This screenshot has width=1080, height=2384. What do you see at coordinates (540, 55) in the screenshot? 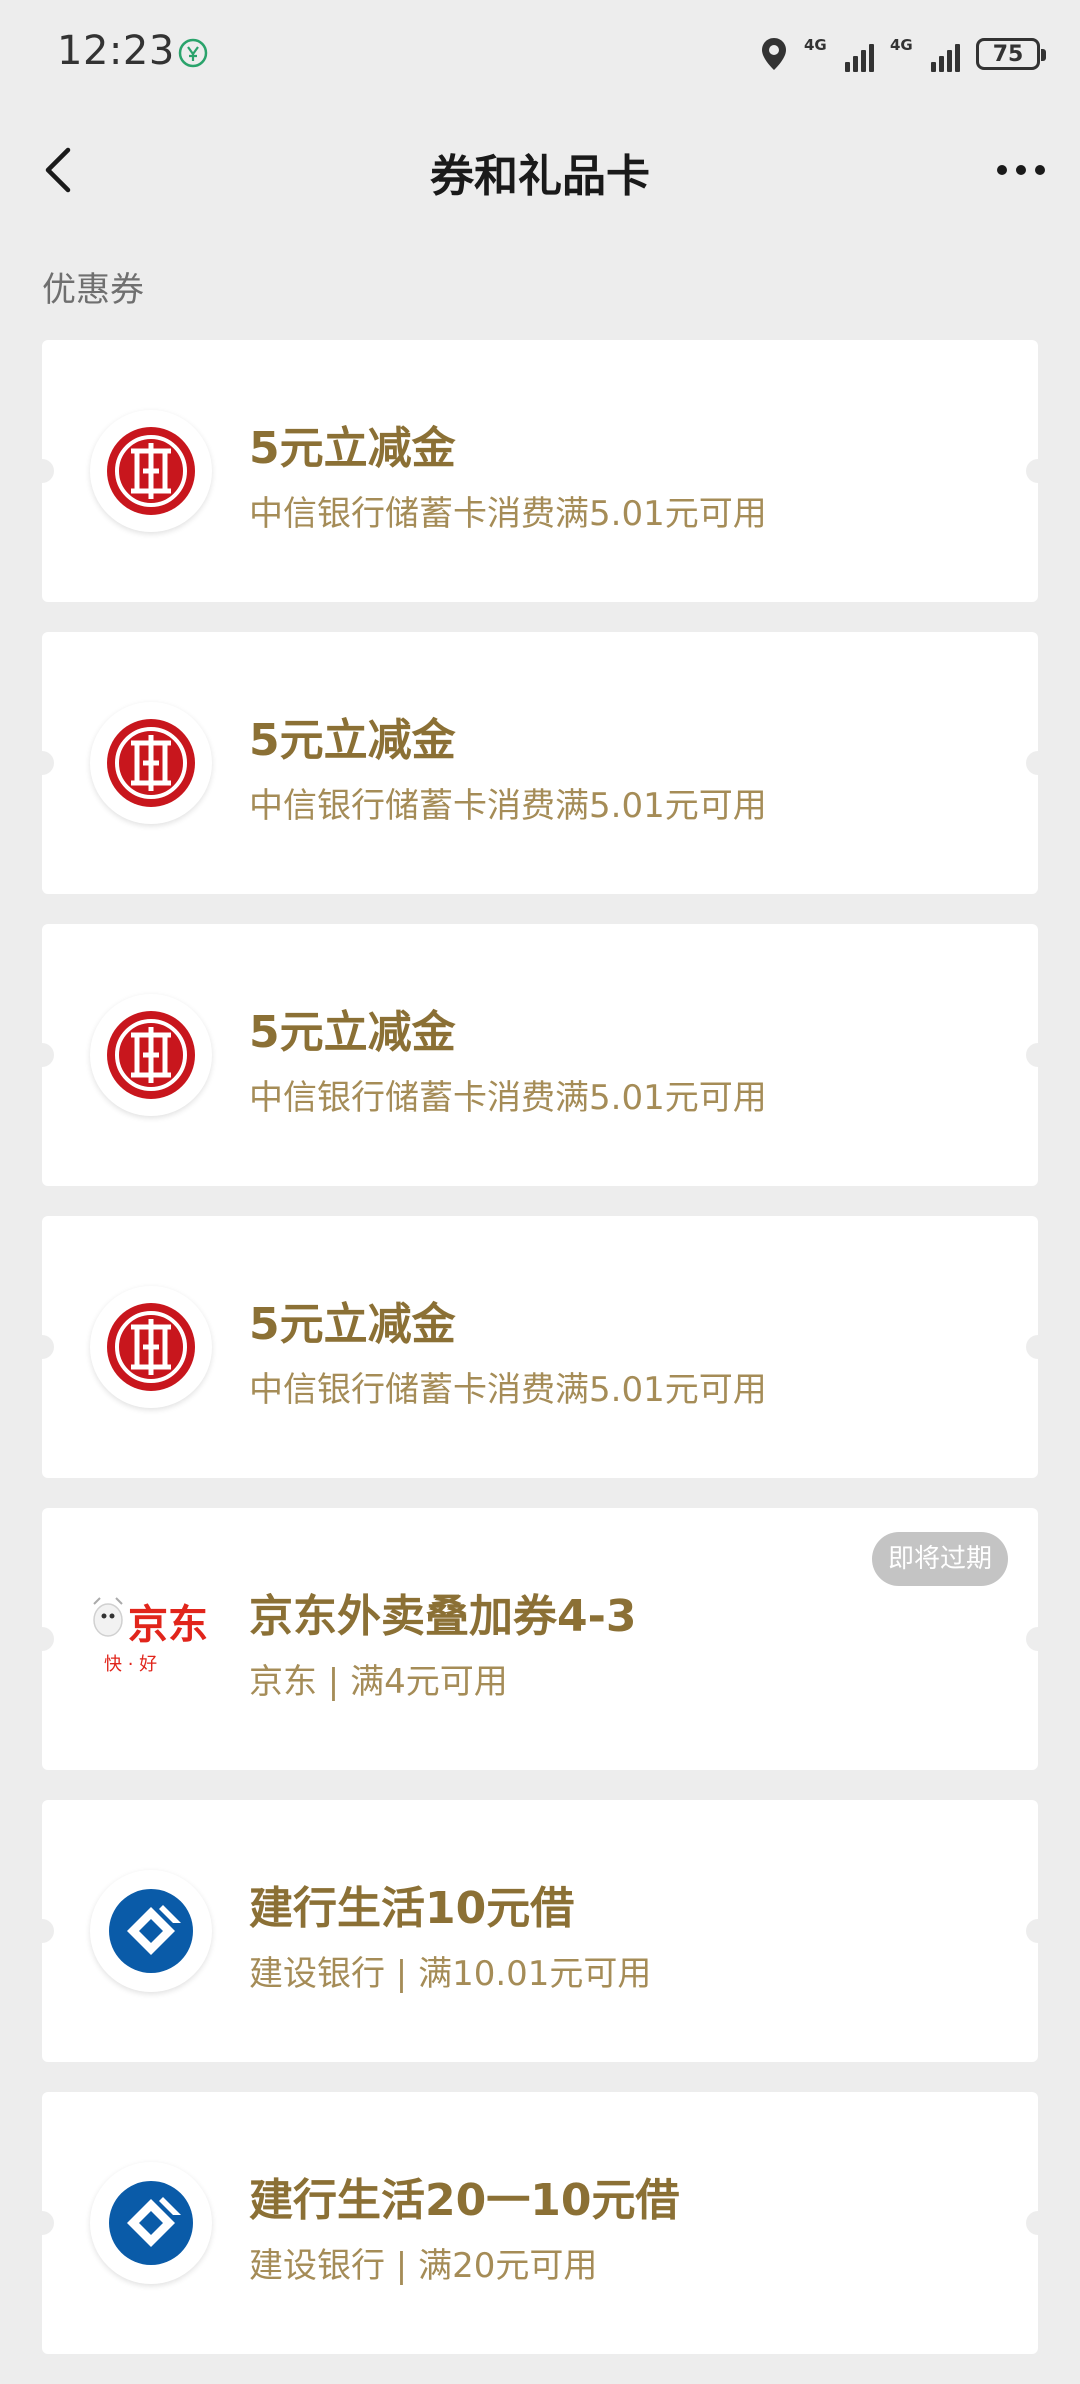
I see `status-bar: 12:23 4G 4G 75` at bounding box center [540, 55].